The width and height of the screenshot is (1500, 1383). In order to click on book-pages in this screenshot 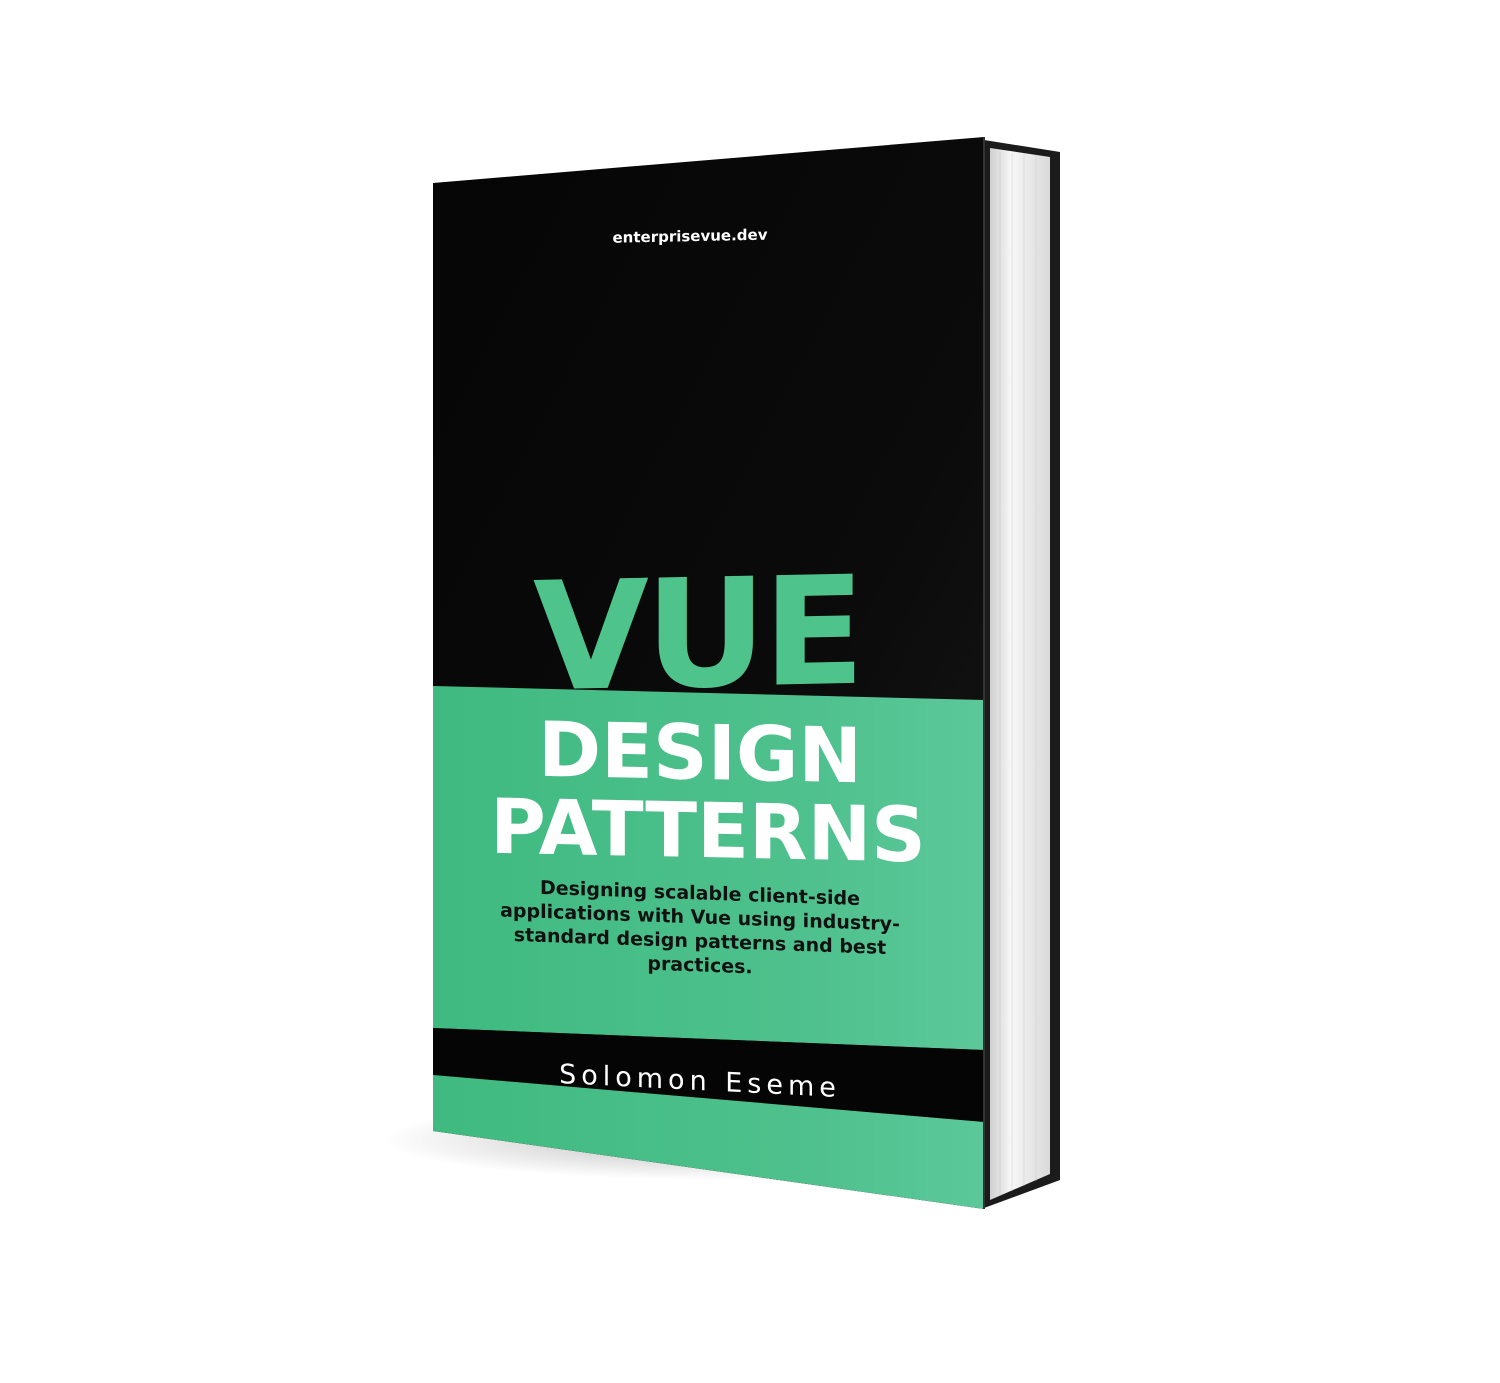, I will do `click(1020, 674)`.